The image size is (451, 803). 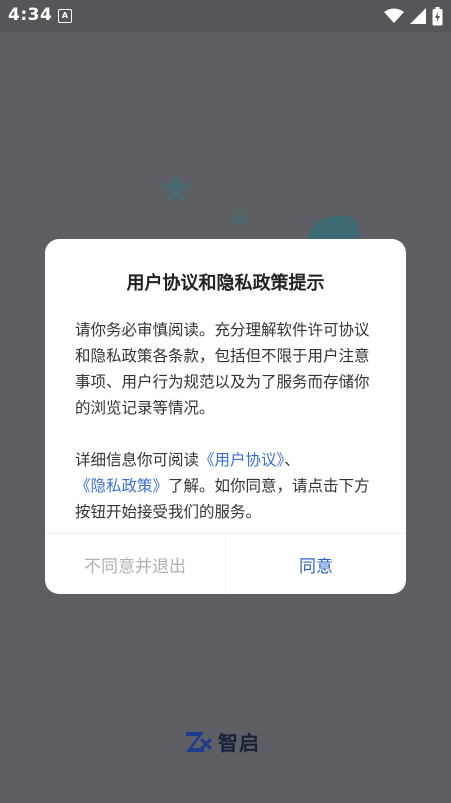 I want to click on battery-charging-icon, so click(x=437, y=15).